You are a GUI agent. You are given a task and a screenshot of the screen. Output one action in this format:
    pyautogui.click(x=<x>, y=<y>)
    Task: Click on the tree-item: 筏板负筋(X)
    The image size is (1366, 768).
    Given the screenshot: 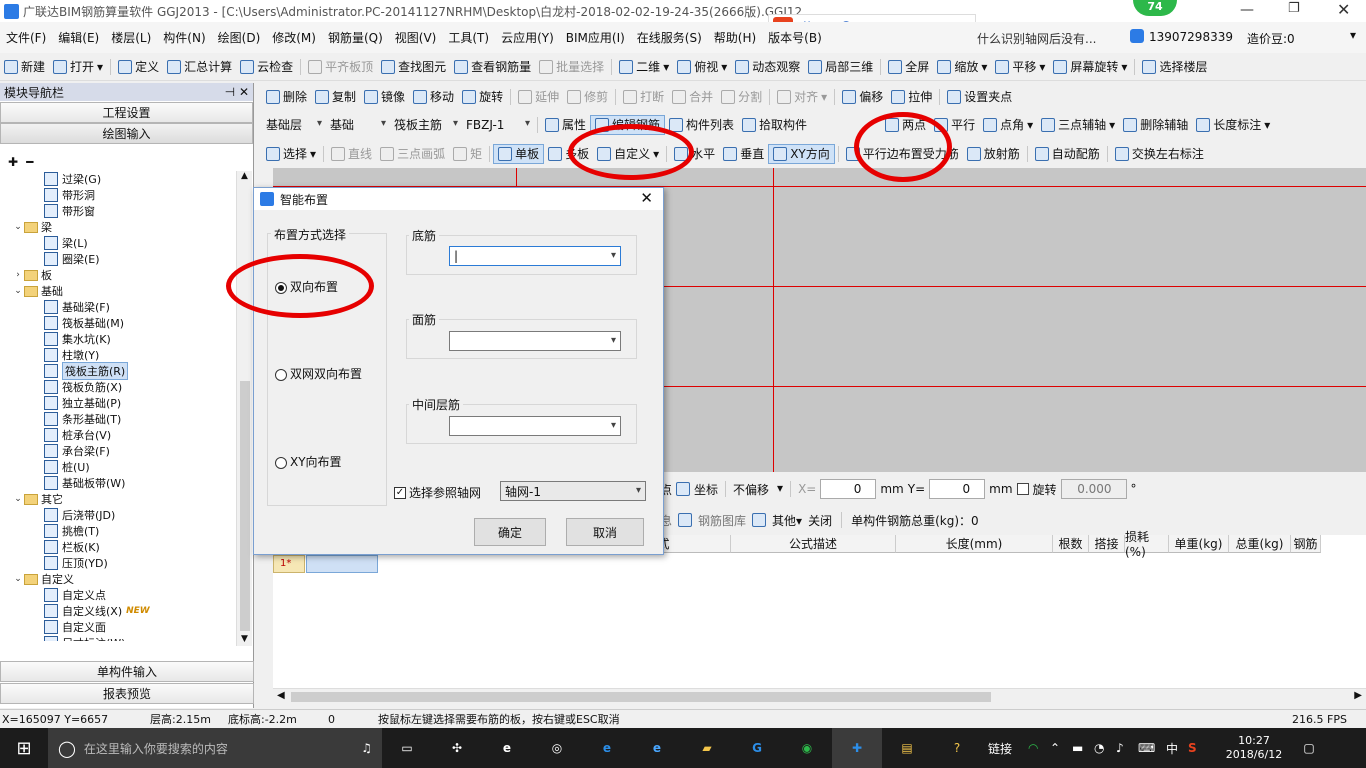 What is the action you would take?
    pyautogui.click(x=118, y=387)
    